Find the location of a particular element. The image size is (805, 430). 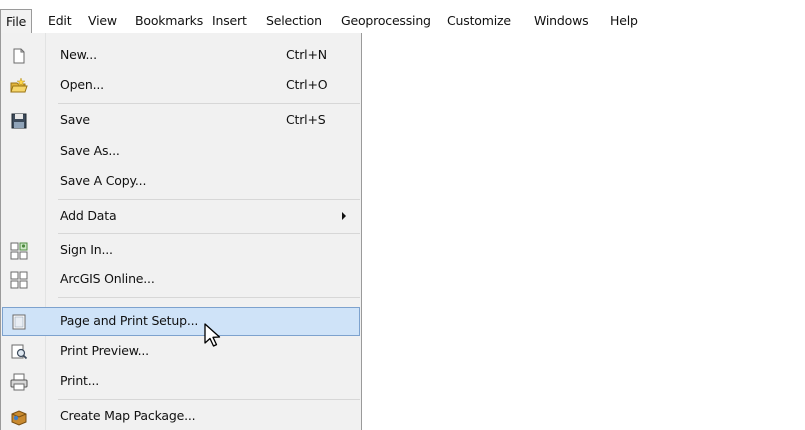

submenu-arrow-icon is located at coordinates (344, 216).